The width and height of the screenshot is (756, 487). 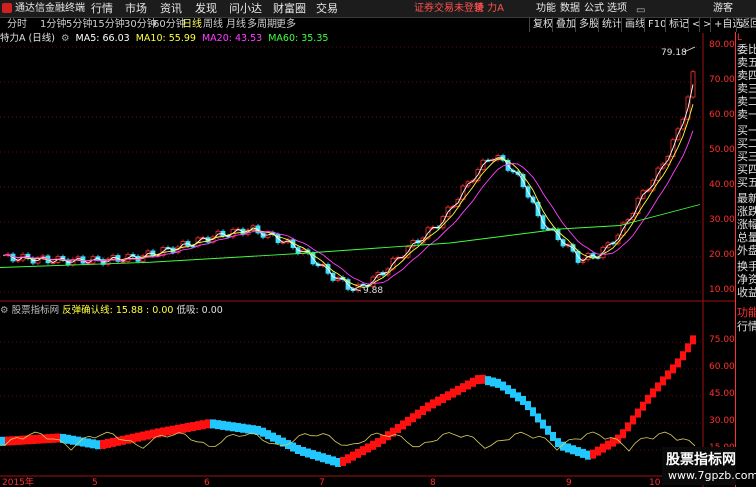 I want to click on price-tick-30: 30.00, so click(x=722, y=220).